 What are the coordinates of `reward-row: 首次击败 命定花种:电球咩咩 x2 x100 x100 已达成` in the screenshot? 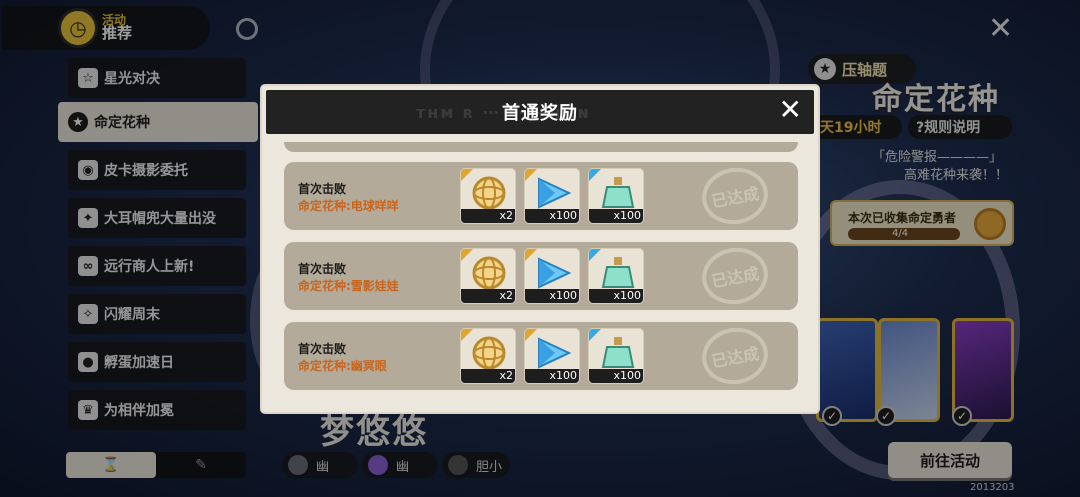 It's located at (541, 196).